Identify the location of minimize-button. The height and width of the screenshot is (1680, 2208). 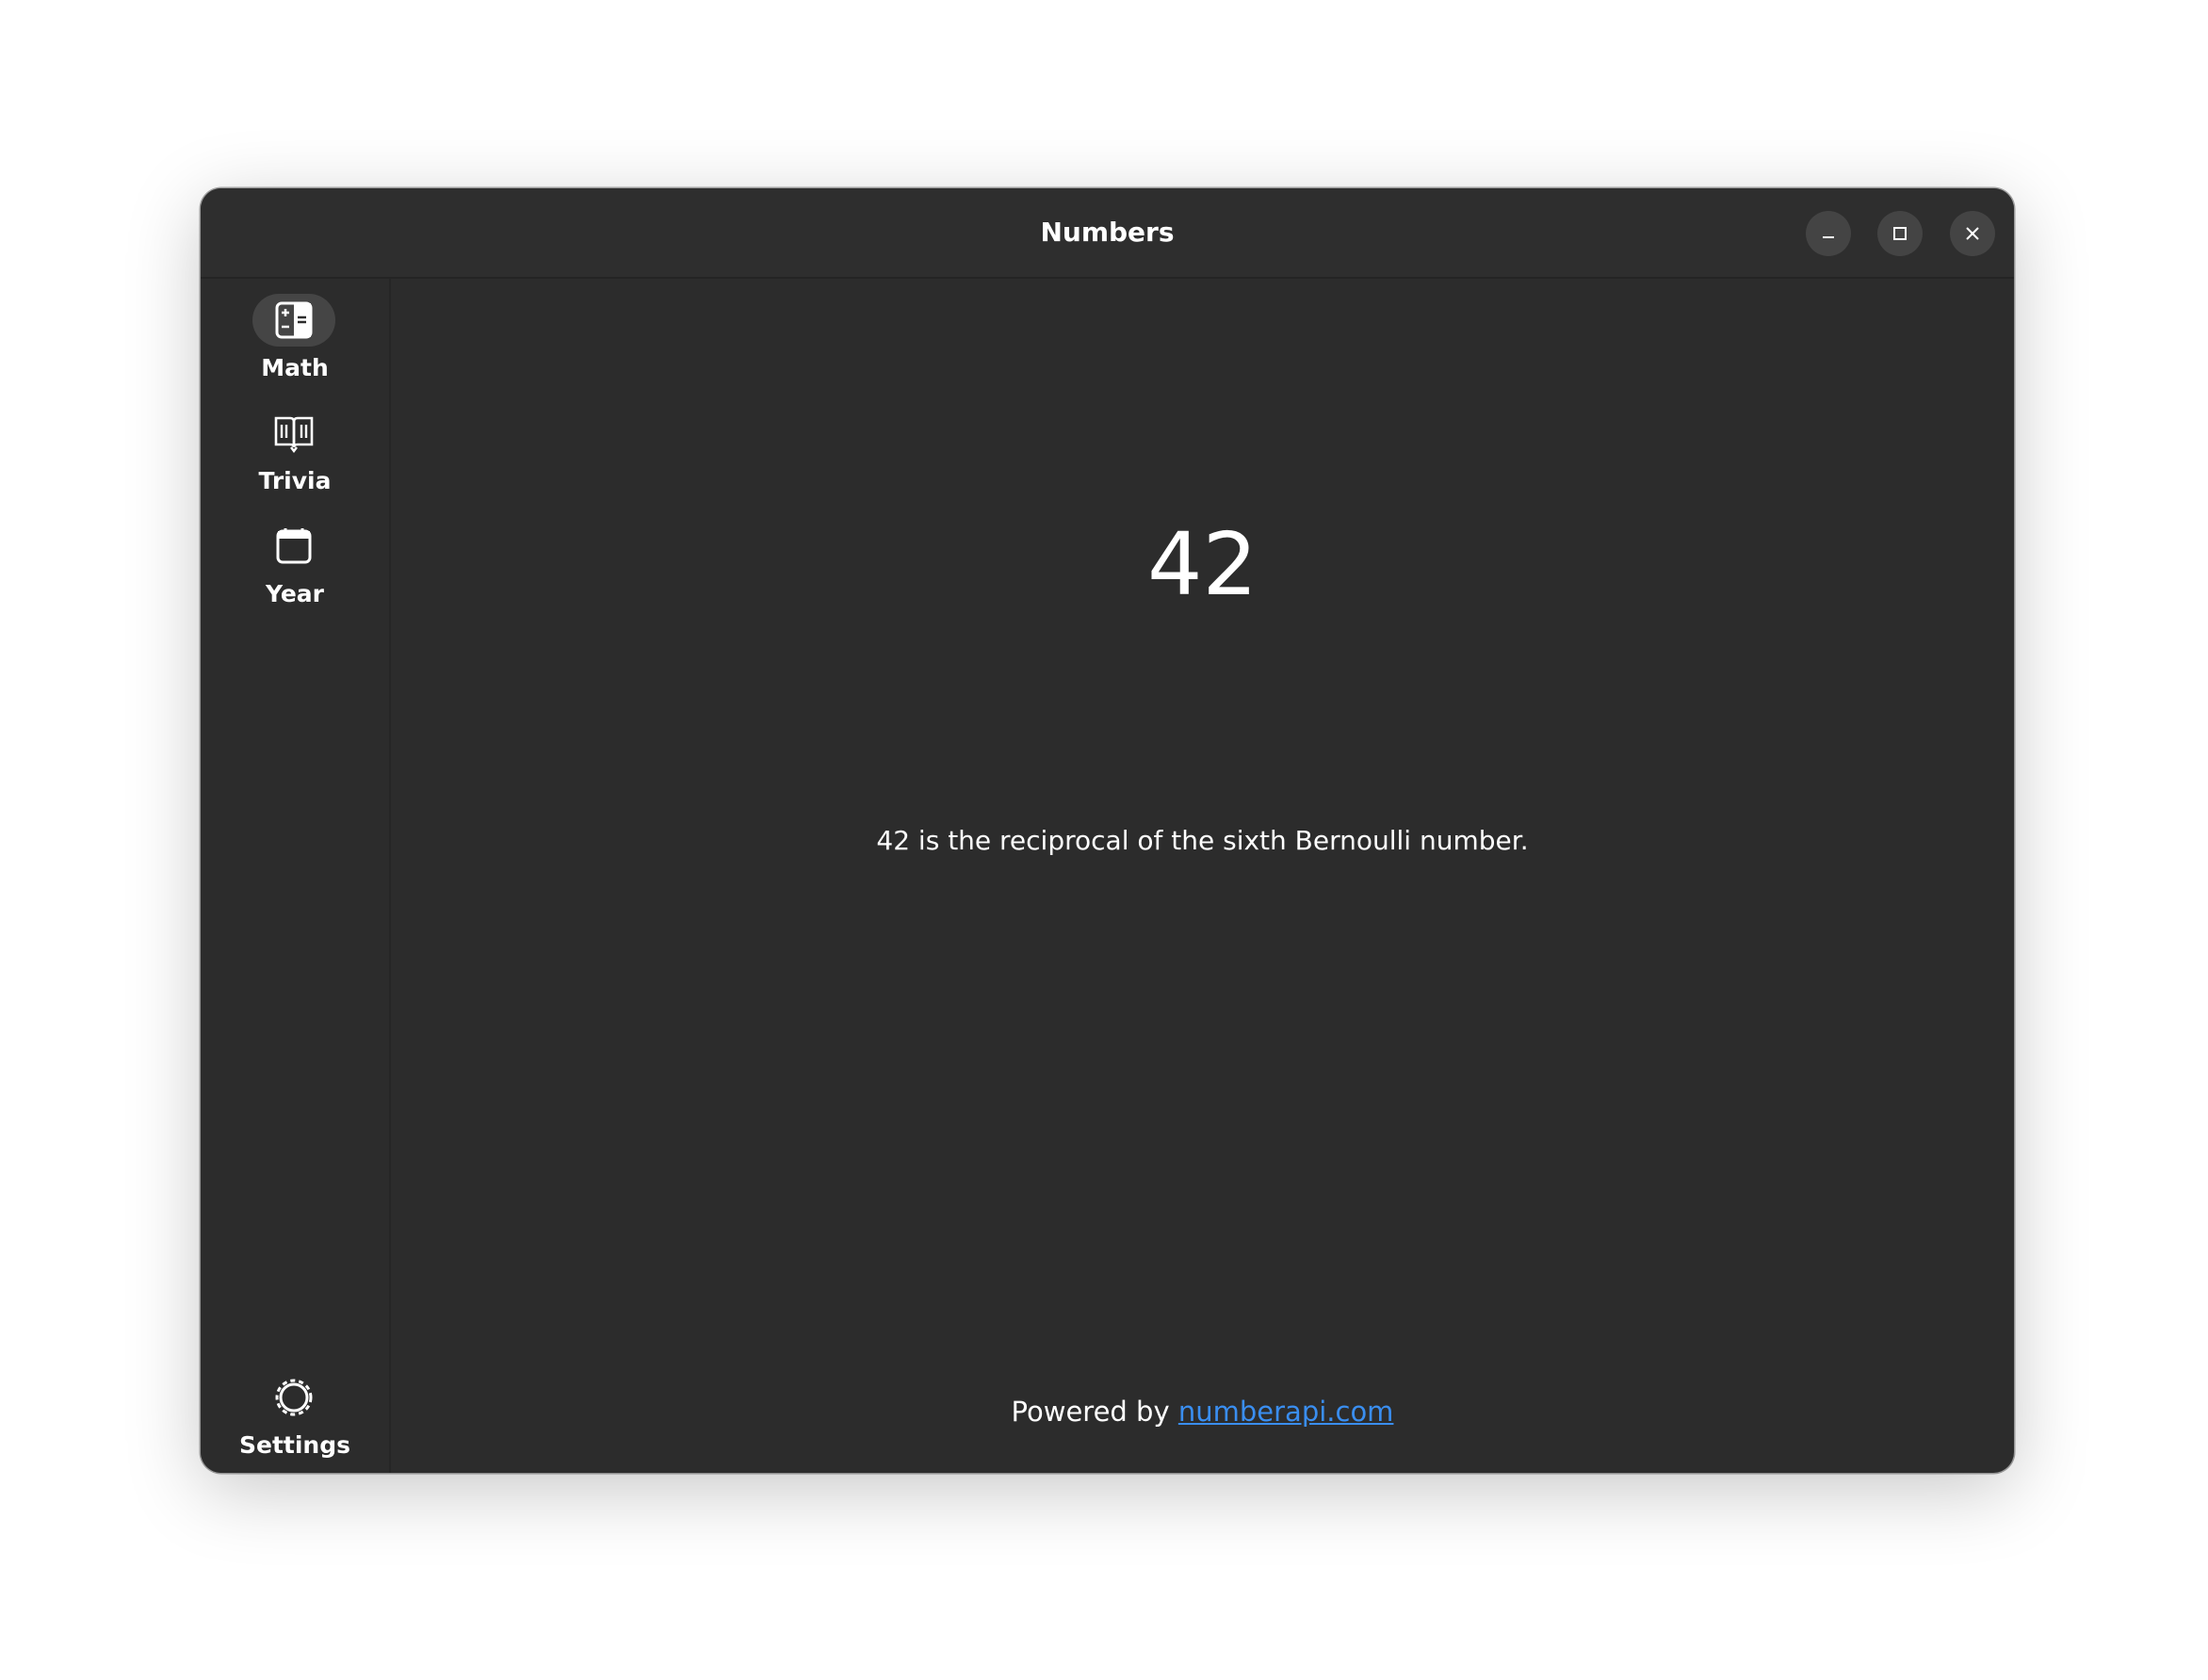
(1828, 234).